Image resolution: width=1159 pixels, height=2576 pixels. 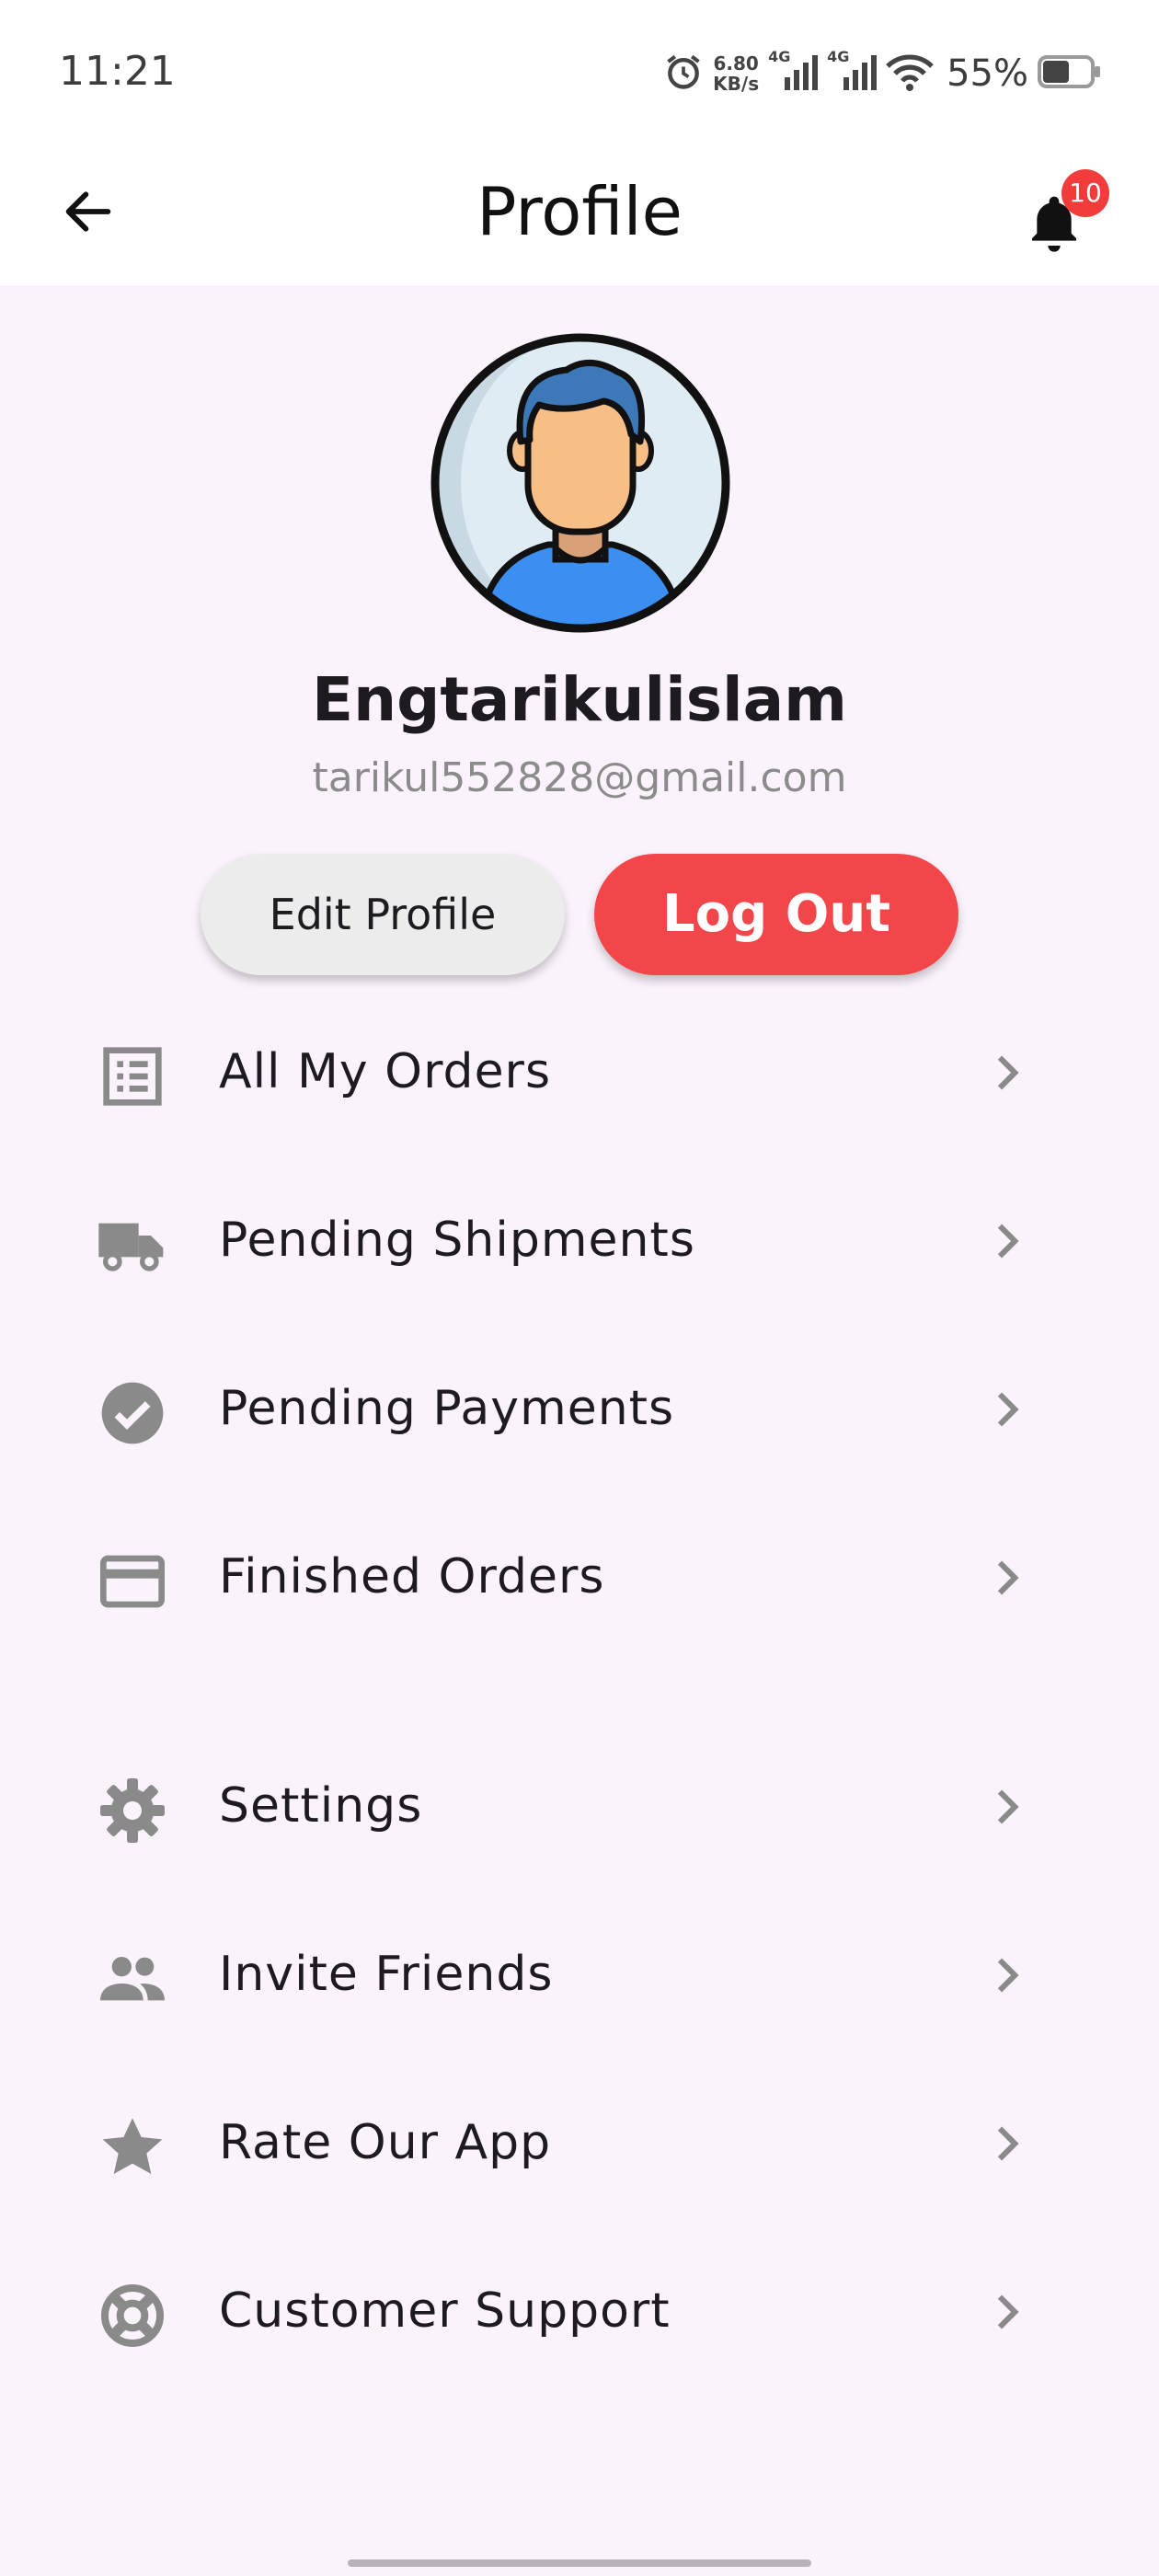 I want to click on menu-item-label: All My Orders, so click(x=385, y=1071).